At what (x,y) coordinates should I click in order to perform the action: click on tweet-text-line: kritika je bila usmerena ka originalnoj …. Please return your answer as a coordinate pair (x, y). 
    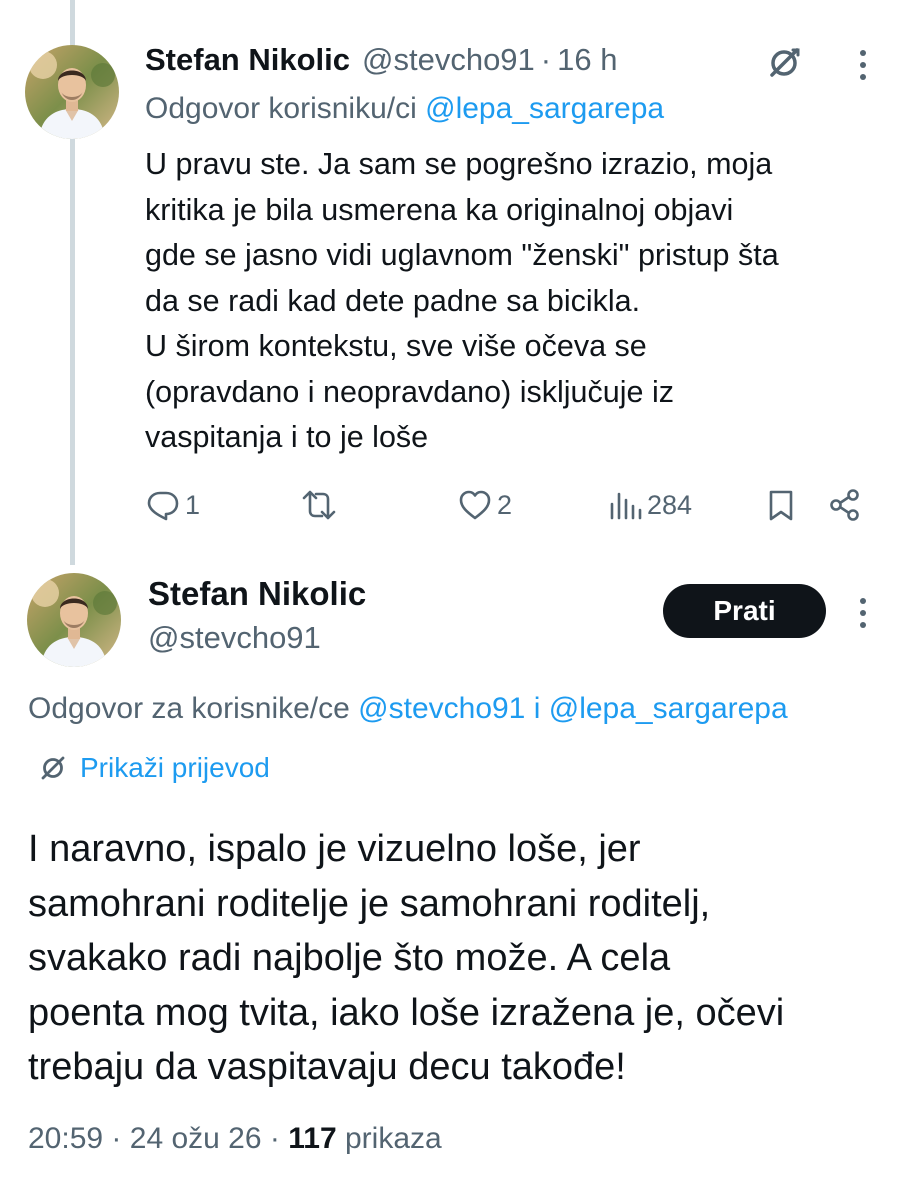
    Looking at the image, I should click on (439, 209).